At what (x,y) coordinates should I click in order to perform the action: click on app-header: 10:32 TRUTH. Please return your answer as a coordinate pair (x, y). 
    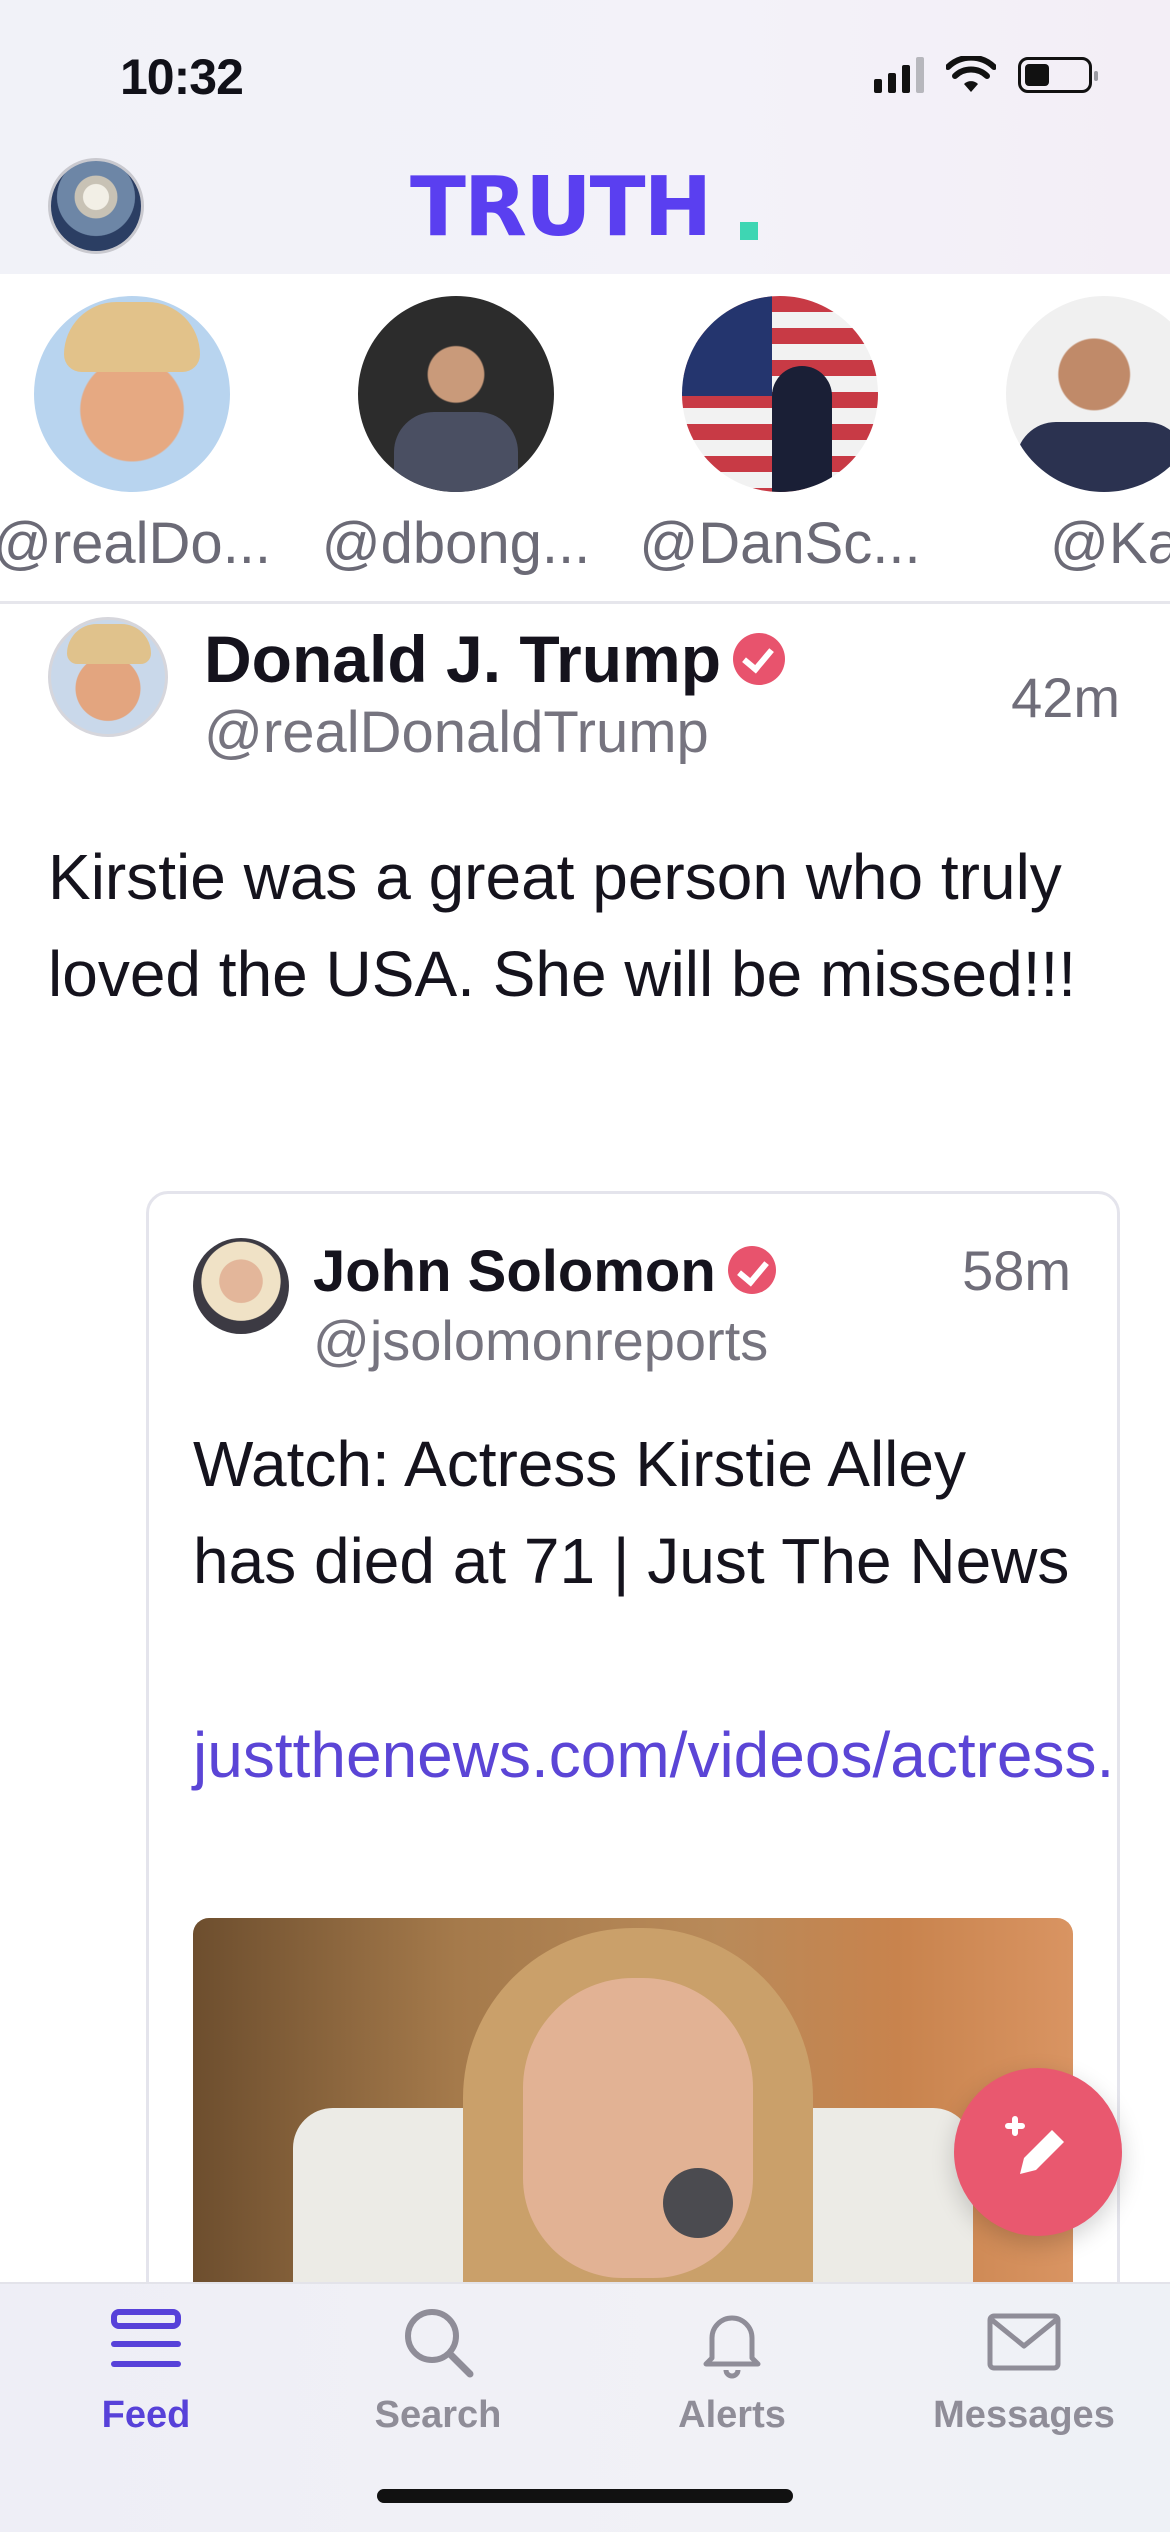
    Looking at the image, I should click on (585, 137).